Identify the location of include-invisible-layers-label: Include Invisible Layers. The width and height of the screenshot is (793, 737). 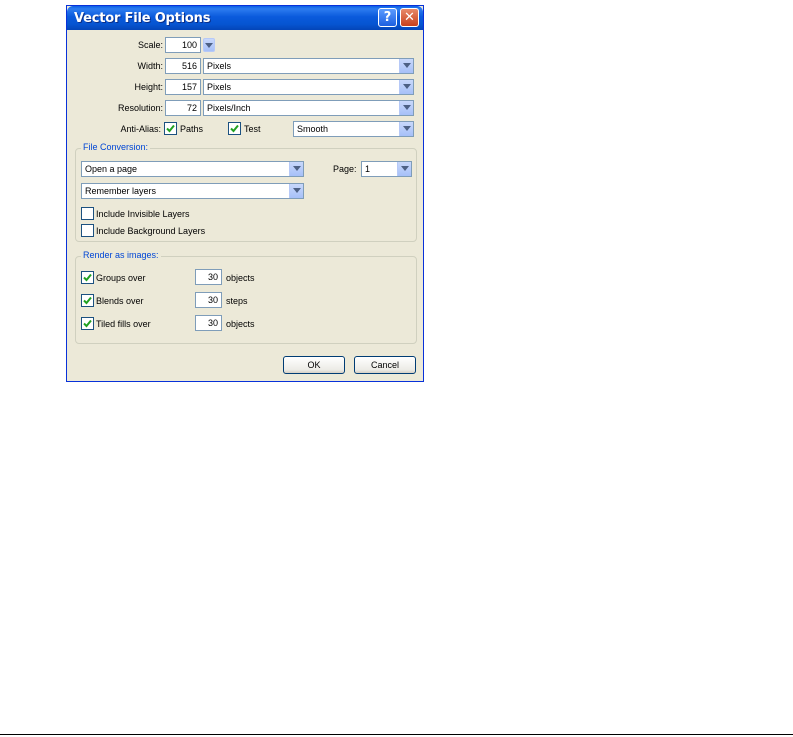
(143, 214).